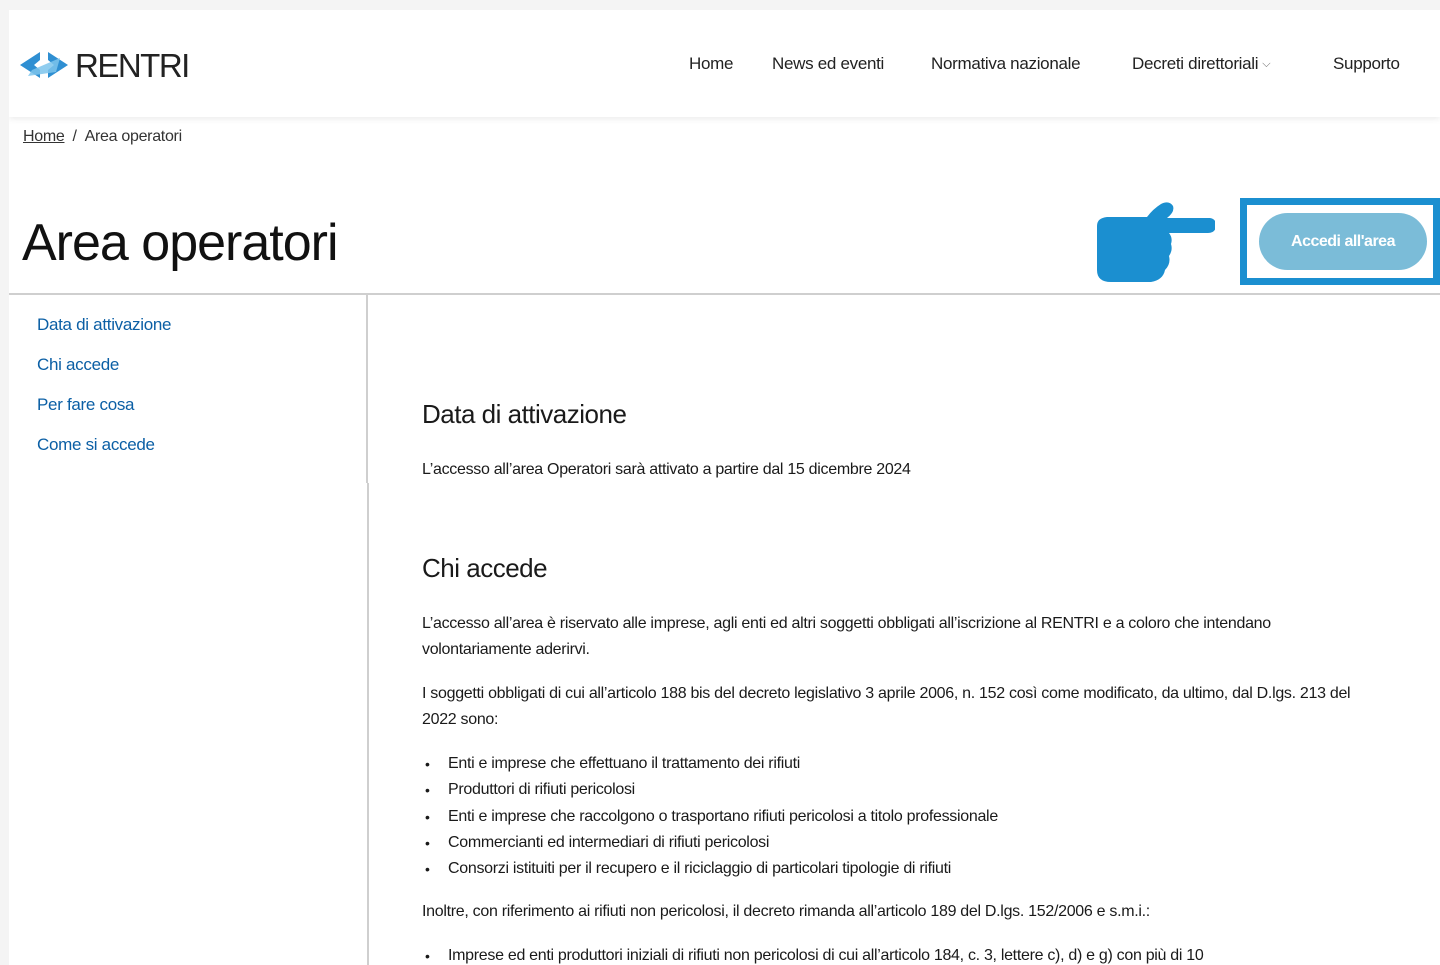 This screenshot has width=1440, height=965. Describe the element at coordinates (1156, 242) in the screenshot. I see `pointing-hand-icon` at that location.